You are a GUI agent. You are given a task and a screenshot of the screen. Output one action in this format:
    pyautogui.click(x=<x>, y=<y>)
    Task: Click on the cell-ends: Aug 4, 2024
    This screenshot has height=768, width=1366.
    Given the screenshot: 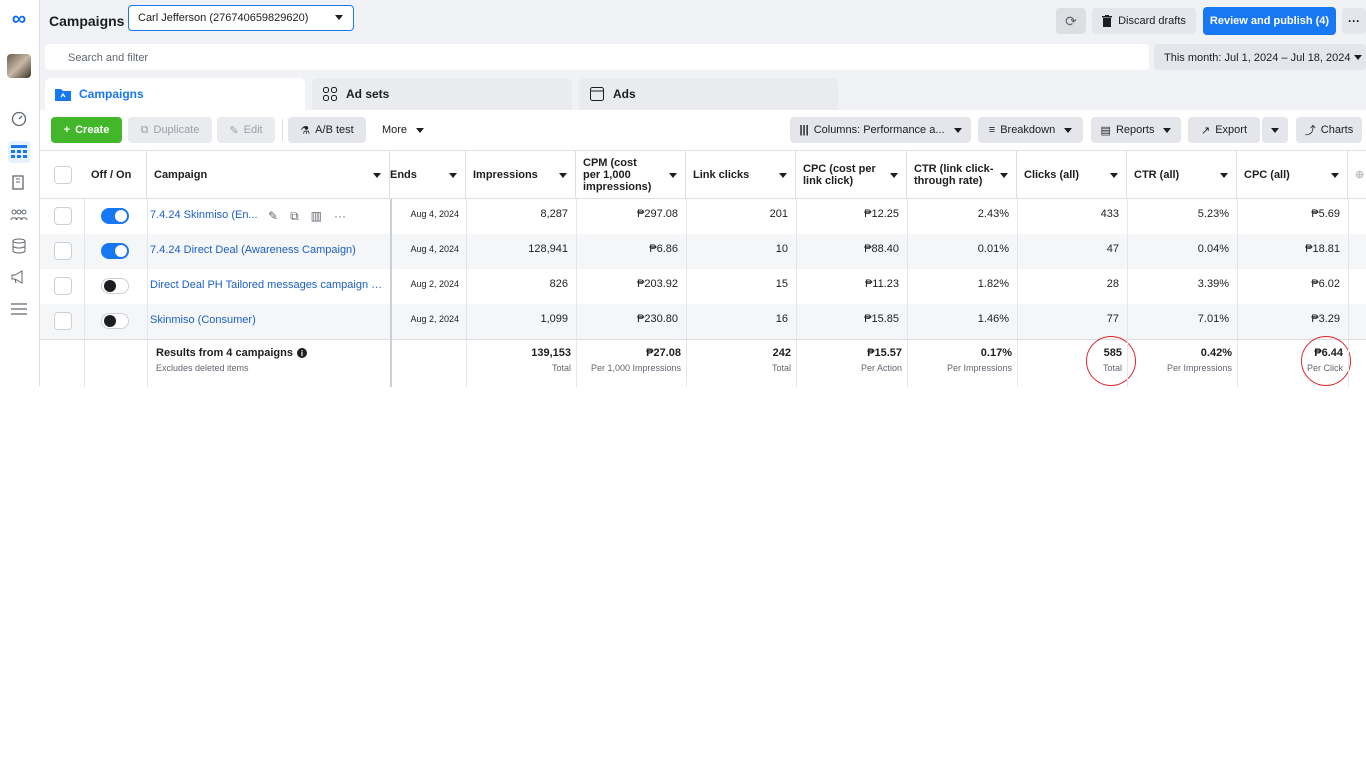 What is the action you would take?
    pyautogui.click(x=434, y=249)
    